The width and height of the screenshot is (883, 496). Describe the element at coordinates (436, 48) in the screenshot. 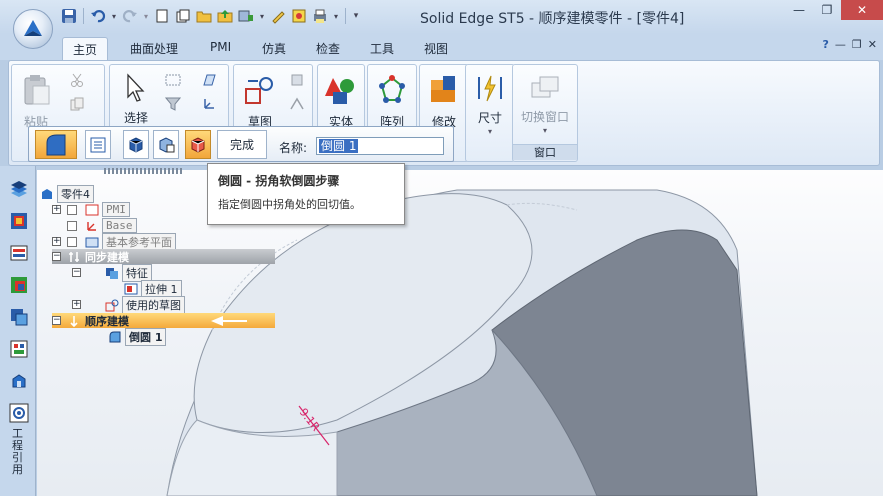

I see `tab-view: 视图` at that location.